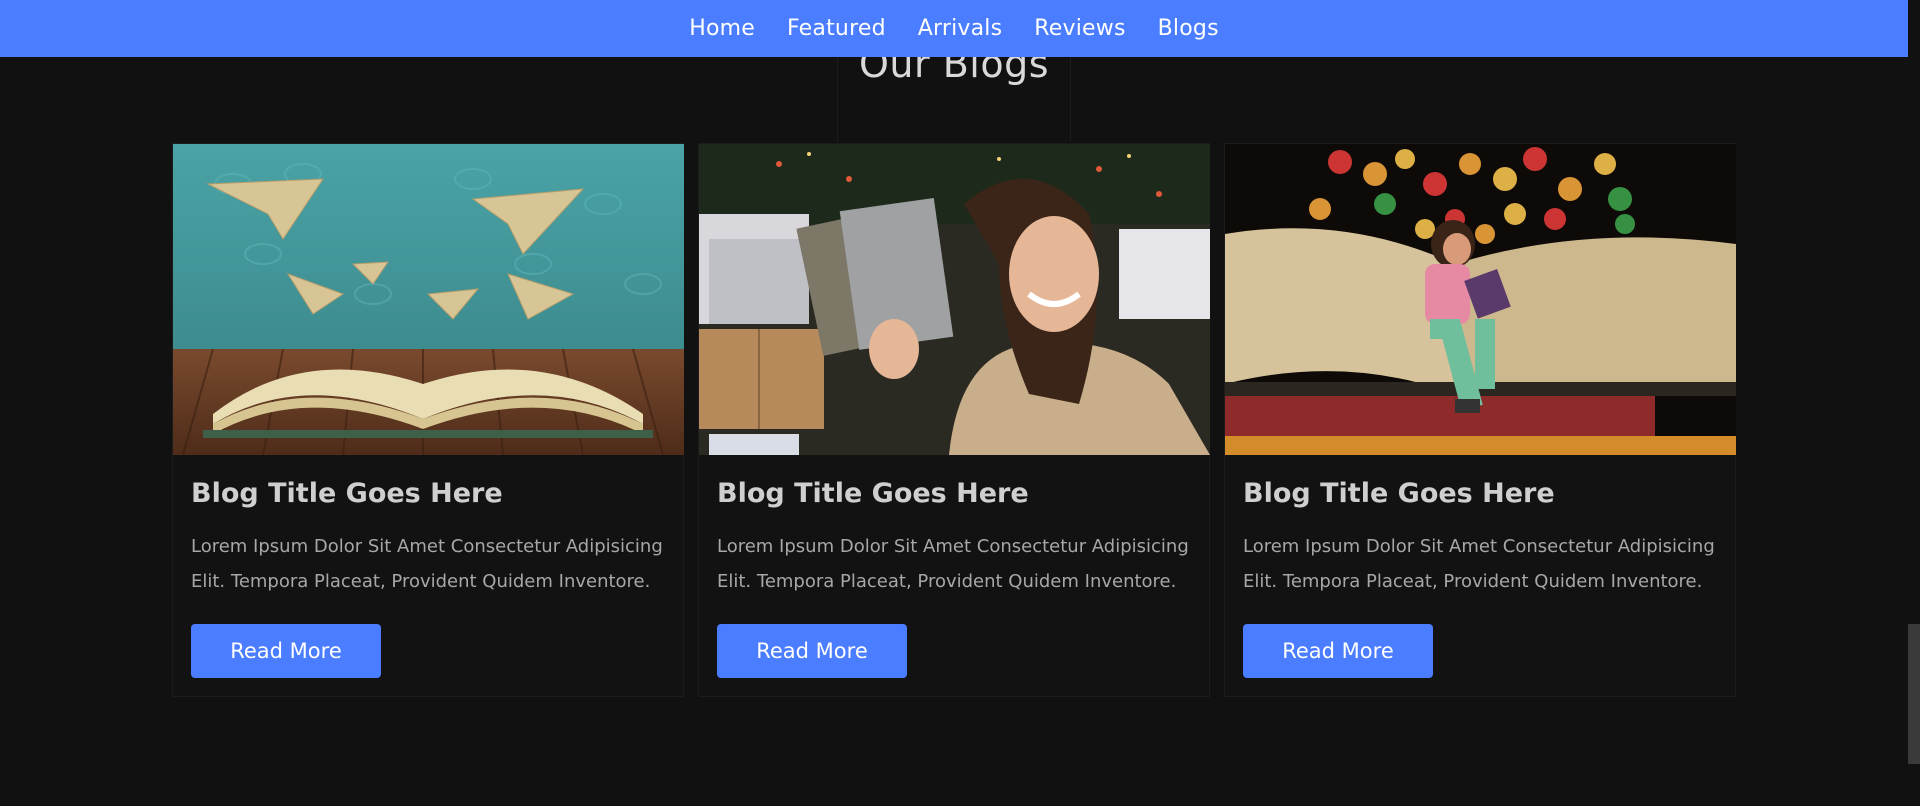  Describe the element at coordinates (954, 299) in the screenshot. I see `blog-image-woman-with-books` at that location.